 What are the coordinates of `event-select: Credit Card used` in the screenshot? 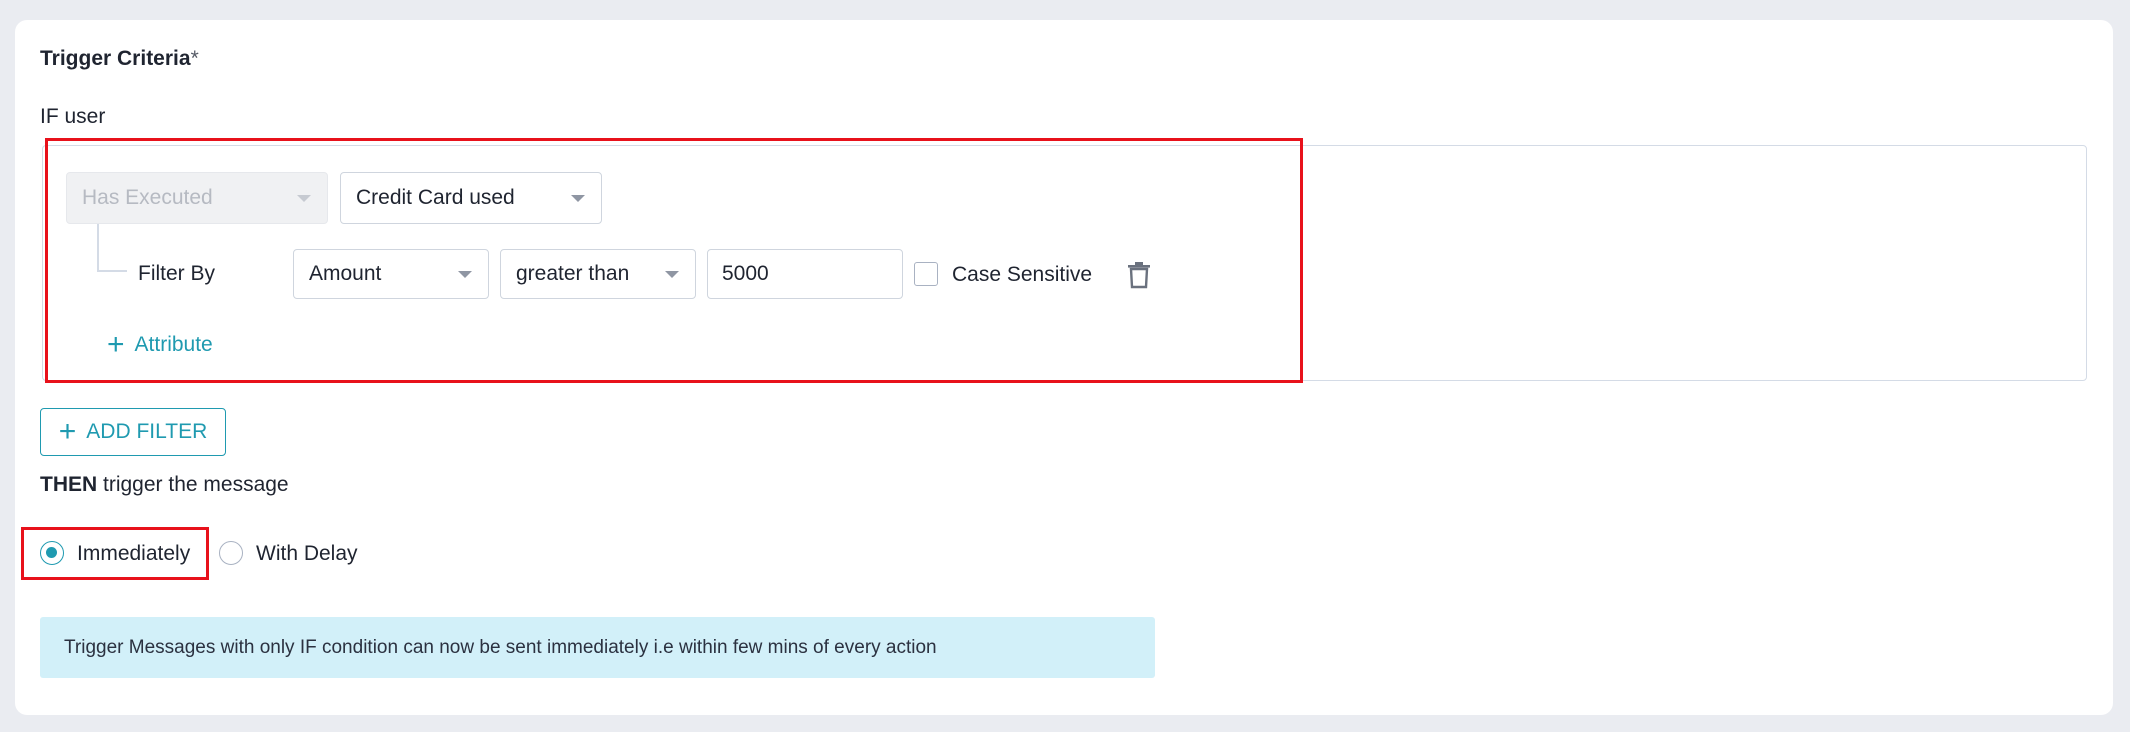 It's located at (471, 198).